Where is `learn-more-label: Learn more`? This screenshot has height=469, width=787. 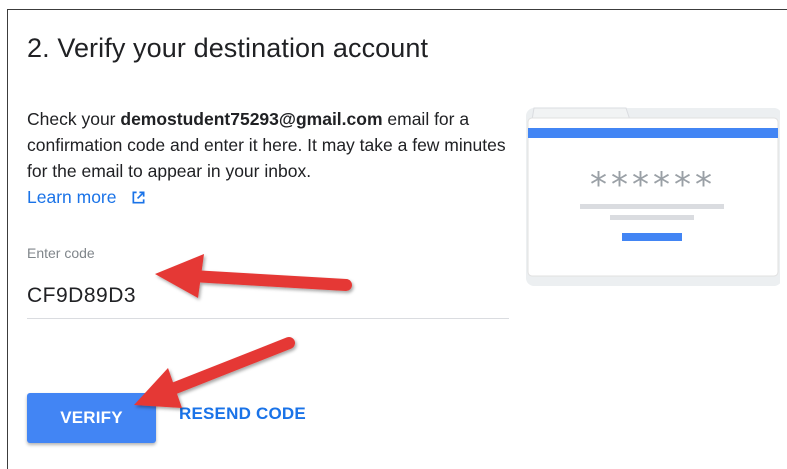
learn-more-label: Learn more is located at coordinates (72, 197).